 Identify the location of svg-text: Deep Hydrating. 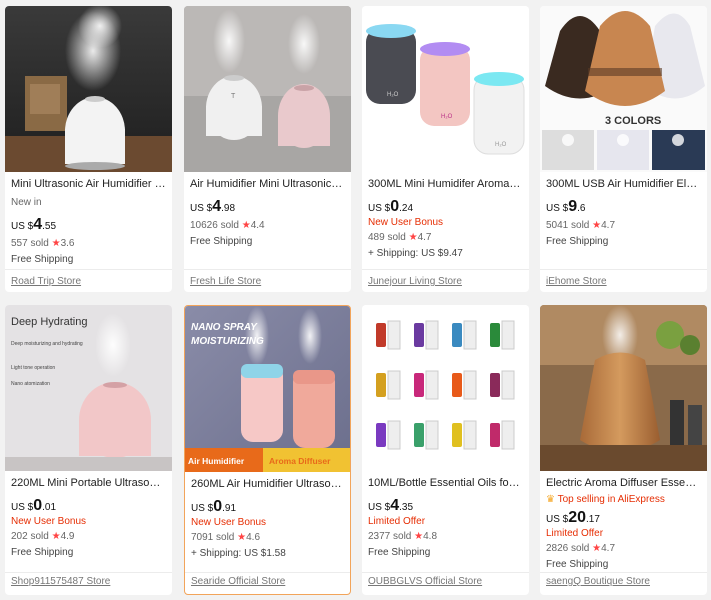
(49, 322).